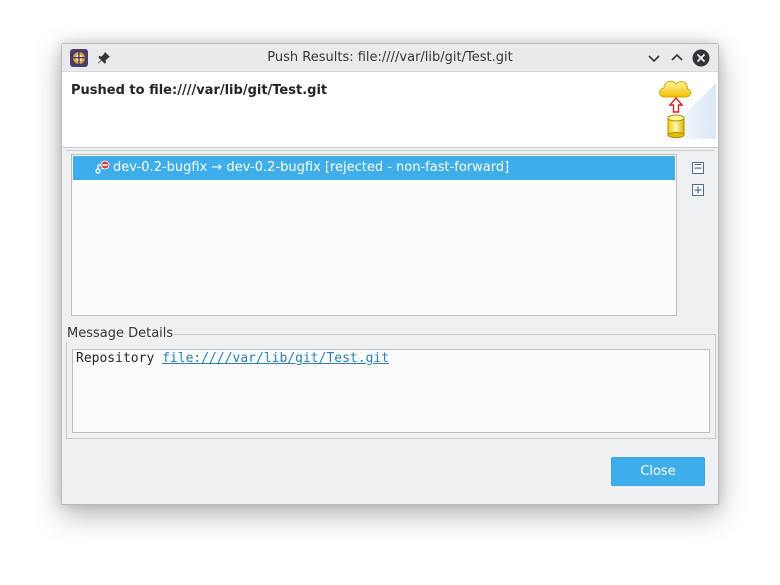 This screenshot has height=585, width=780. Describe the element at coordinates (390, 110) in the screenshot. I see `dialog-header: Pushed to file:////var/lib/git/Test.git` at that location.